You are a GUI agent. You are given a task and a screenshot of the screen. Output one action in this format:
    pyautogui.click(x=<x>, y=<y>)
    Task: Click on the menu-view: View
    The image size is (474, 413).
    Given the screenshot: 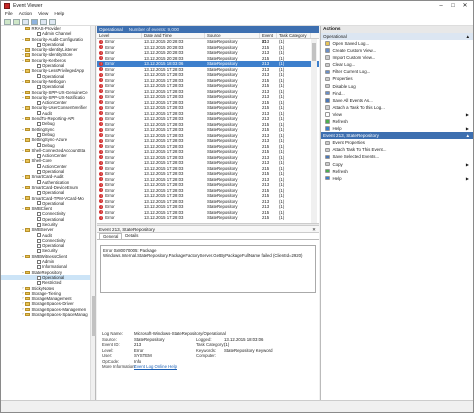 What is the action you would take?
    pyautogui.click(x=43, y=14)
    